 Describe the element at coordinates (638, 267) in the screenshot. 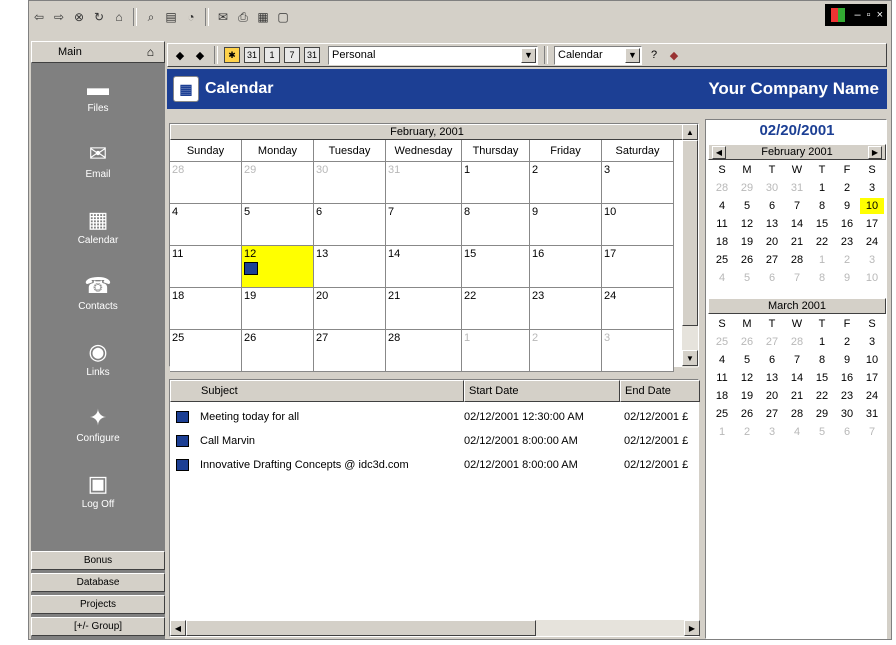

I see `day-cell: 17` at that location.